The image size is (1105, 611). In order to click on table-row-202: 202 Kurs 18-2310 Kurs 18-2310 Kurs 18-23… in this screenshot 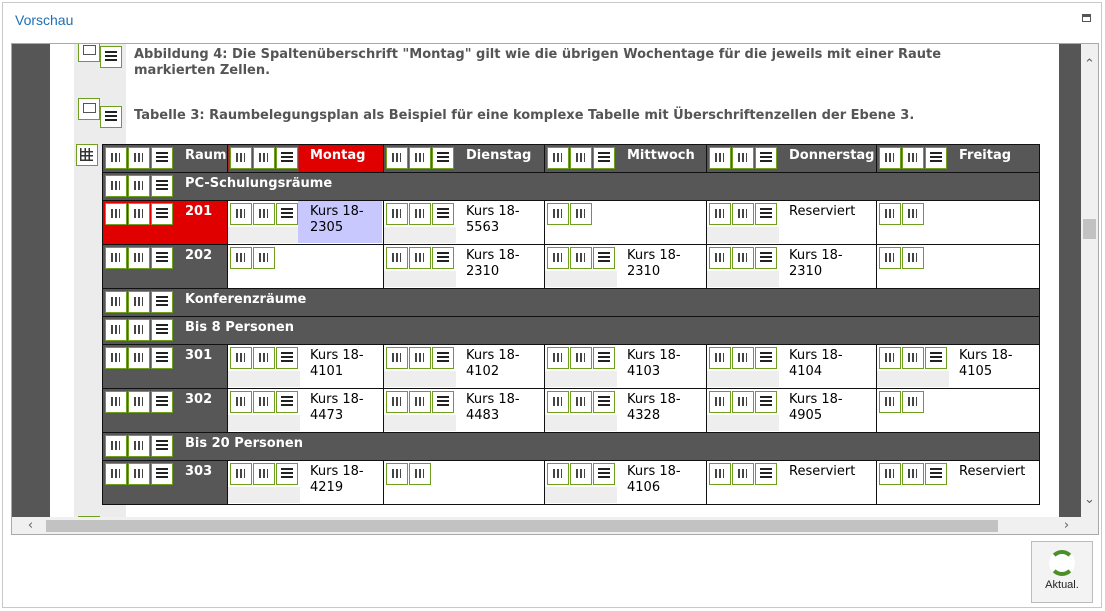, I will do `click(571, 266)`.